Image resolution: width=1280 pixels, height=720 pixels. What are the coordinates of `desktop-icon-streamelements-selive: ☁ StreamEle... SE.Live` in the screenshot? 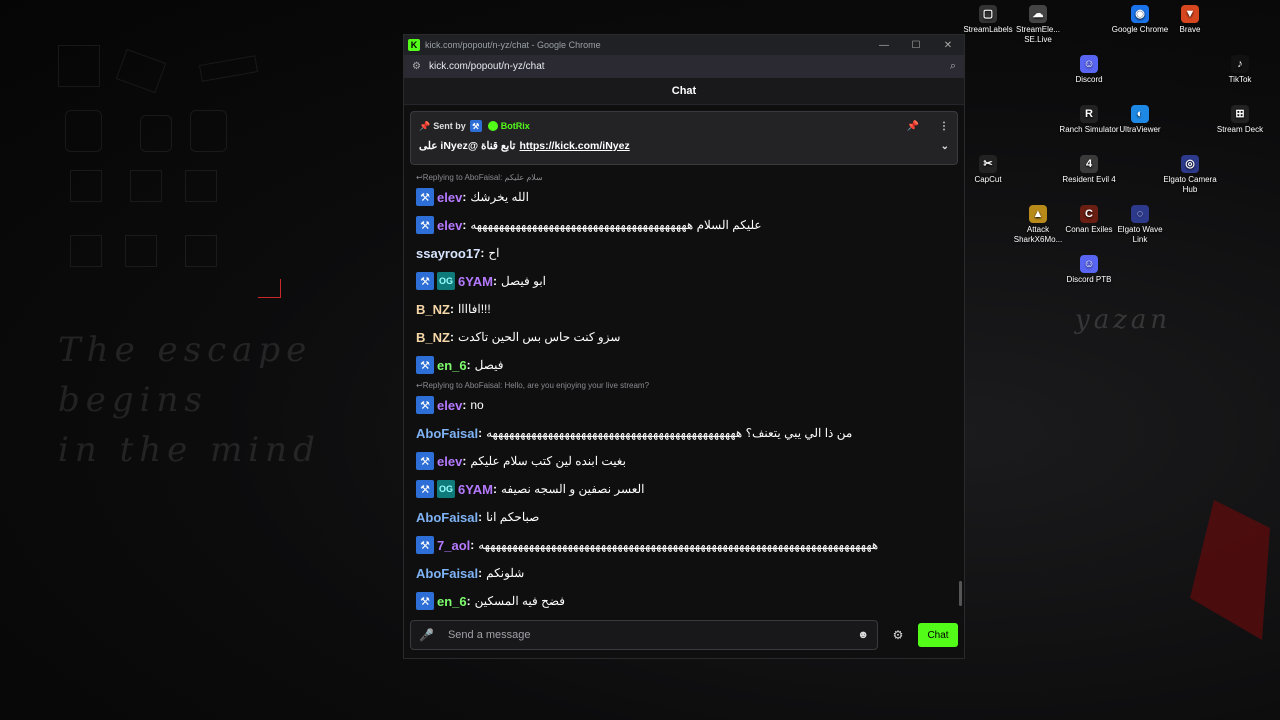 It's located at (1038, 25).